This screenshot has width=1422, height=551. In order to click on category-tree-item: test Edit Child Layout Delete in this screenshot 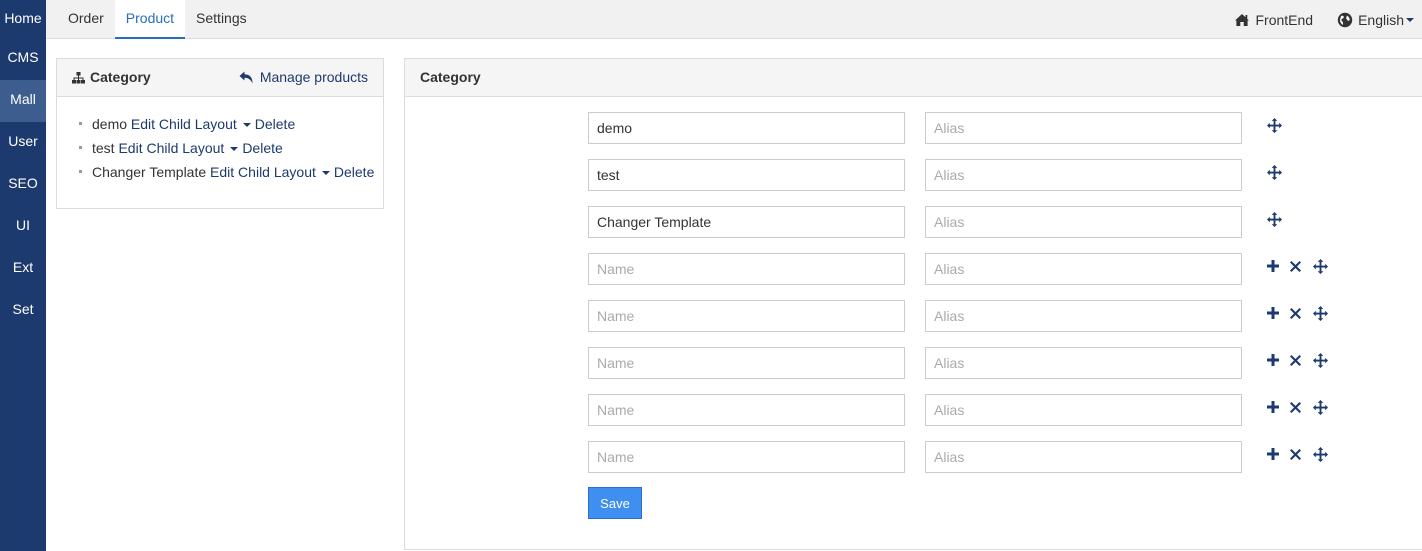, I will do `click(231, 149)`.